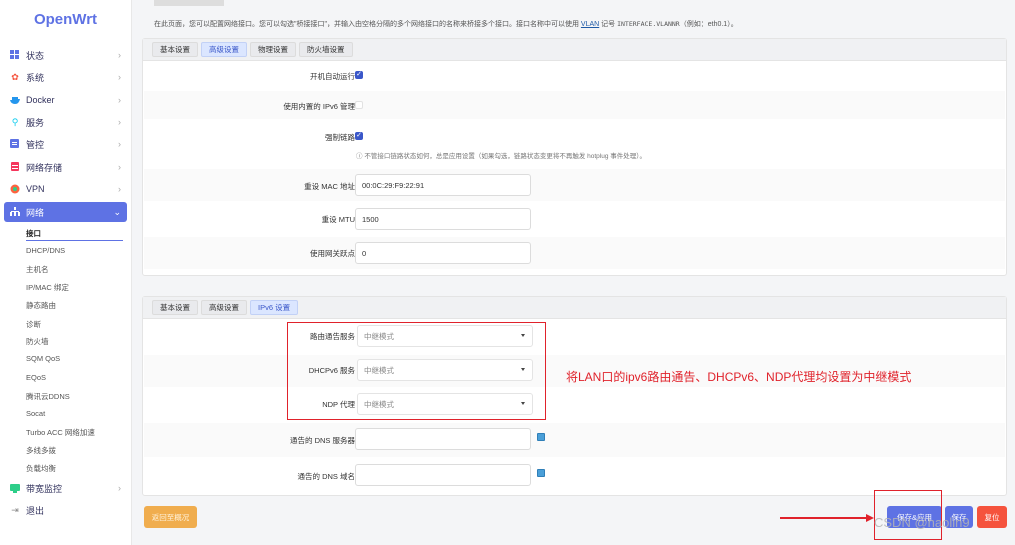  Describe the element at coordinates (15, 144) in the screenshot. I see `control-icon` at that location.